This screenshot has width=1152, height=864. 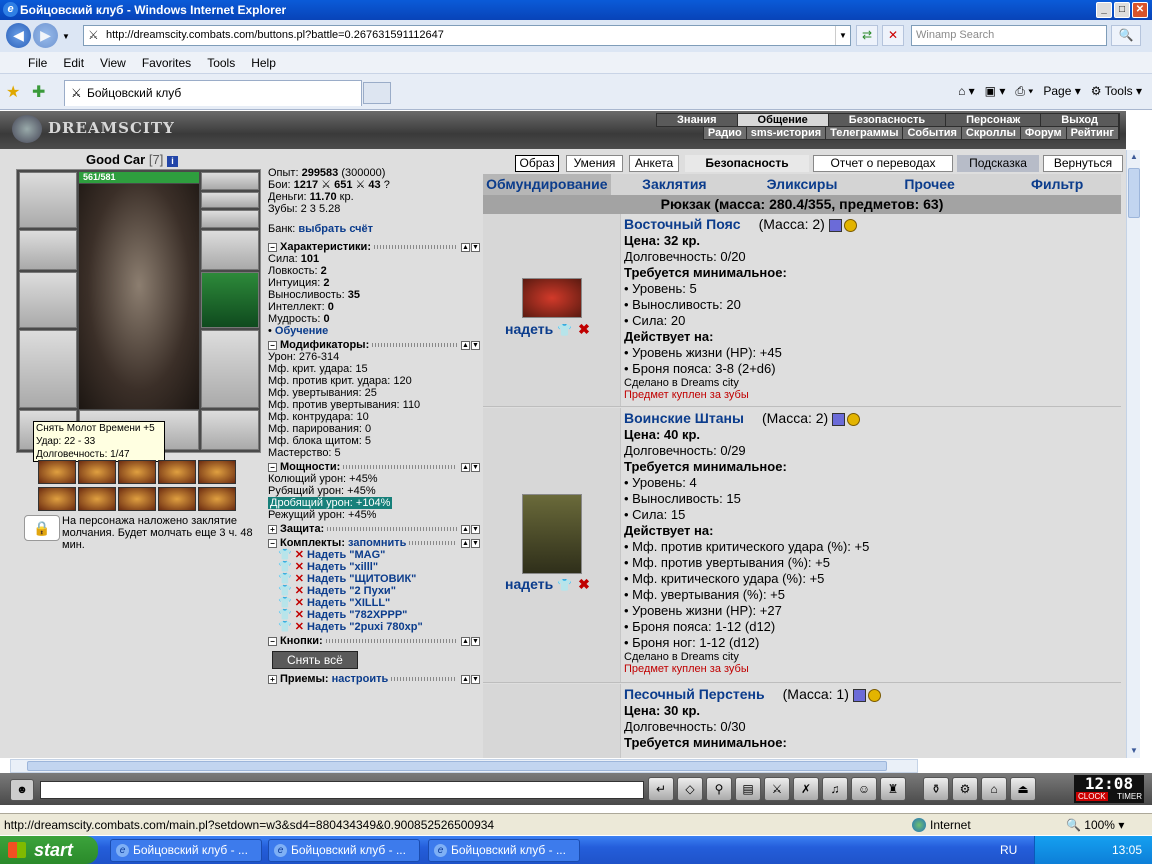 I want to click on bracers-slot, so click(x=48, y=250).